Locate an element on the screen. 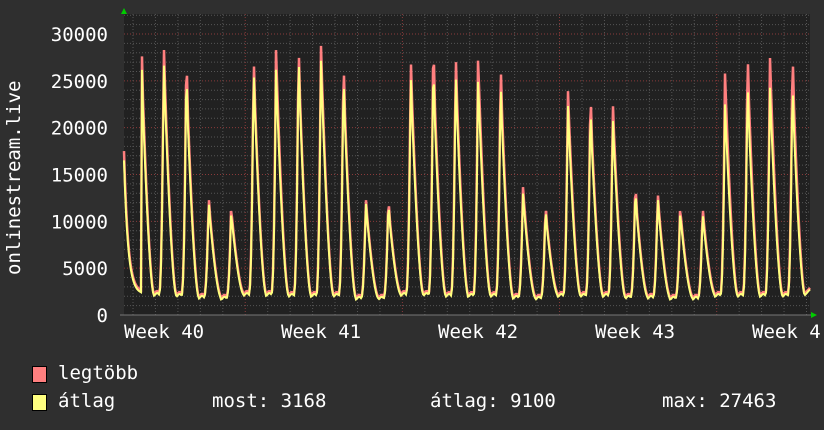 The height and width of the screenshot is (430, 824). y-axis: 0 5000 10000 15000 20000 25000 30000 is located at coordinates (79, 175).